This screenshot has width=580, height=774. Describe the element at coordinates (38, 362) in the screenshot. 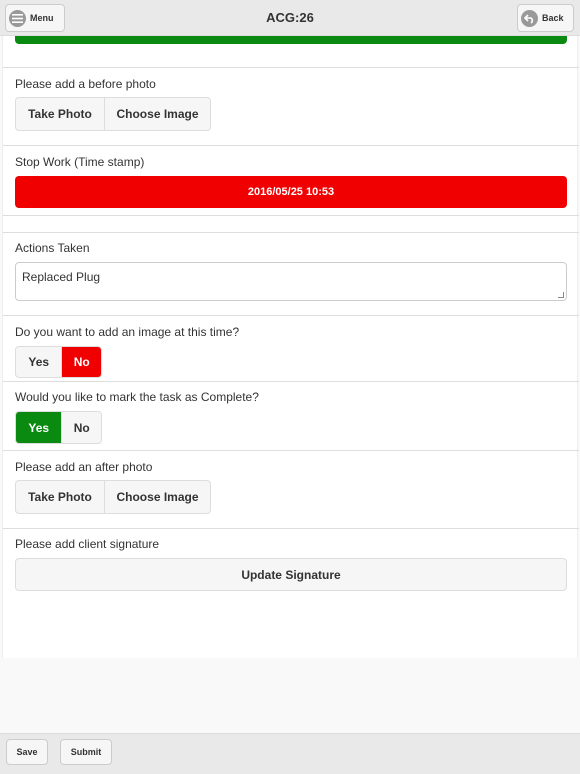

I see `add-image-yes-button: Yes` at that location.